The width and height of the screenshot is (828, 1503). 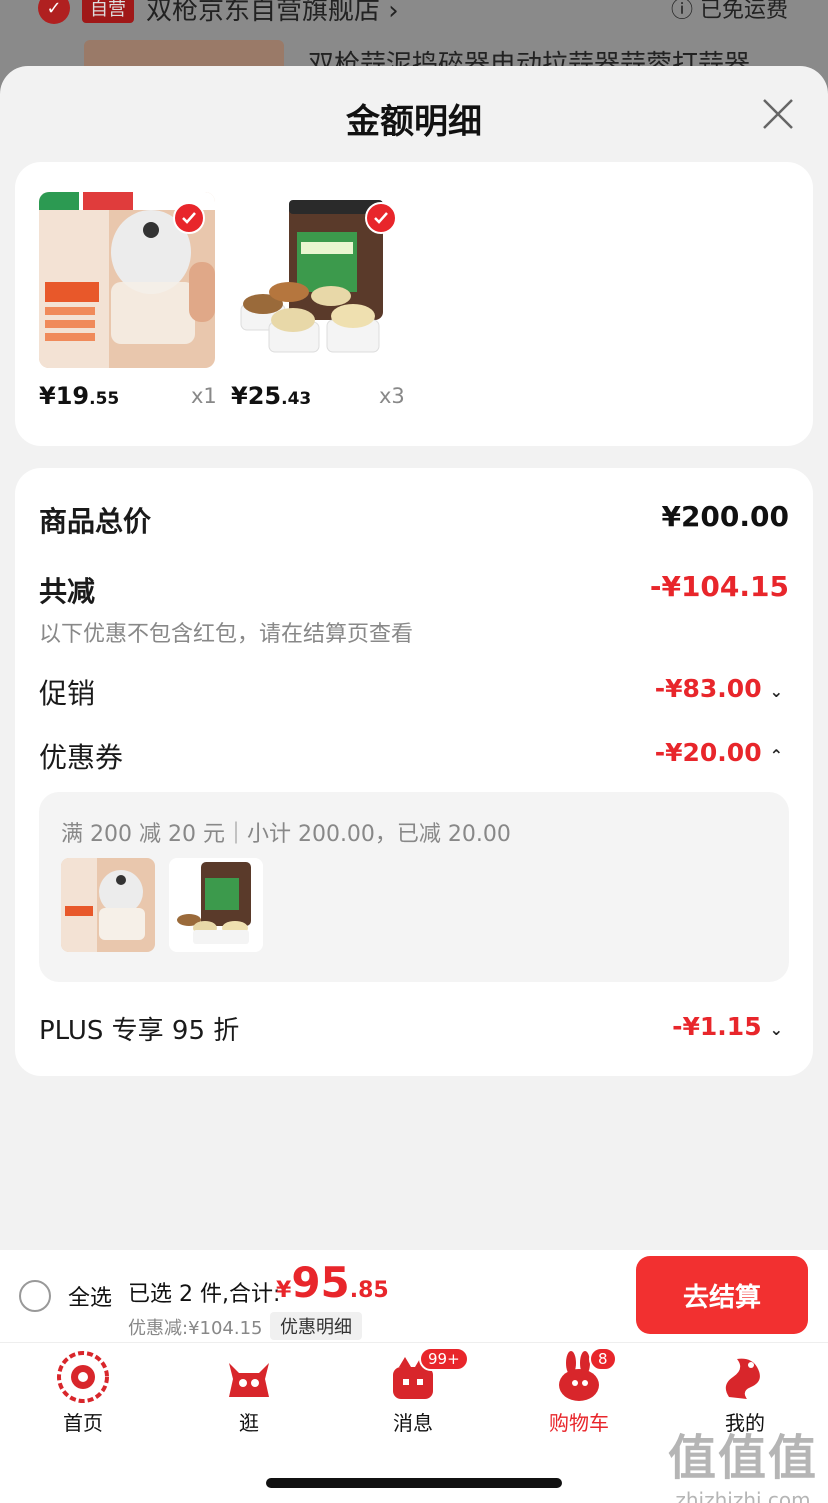 I want to click on promotion-value: -¥83.00 ⌄, so click(x=718, y=688).